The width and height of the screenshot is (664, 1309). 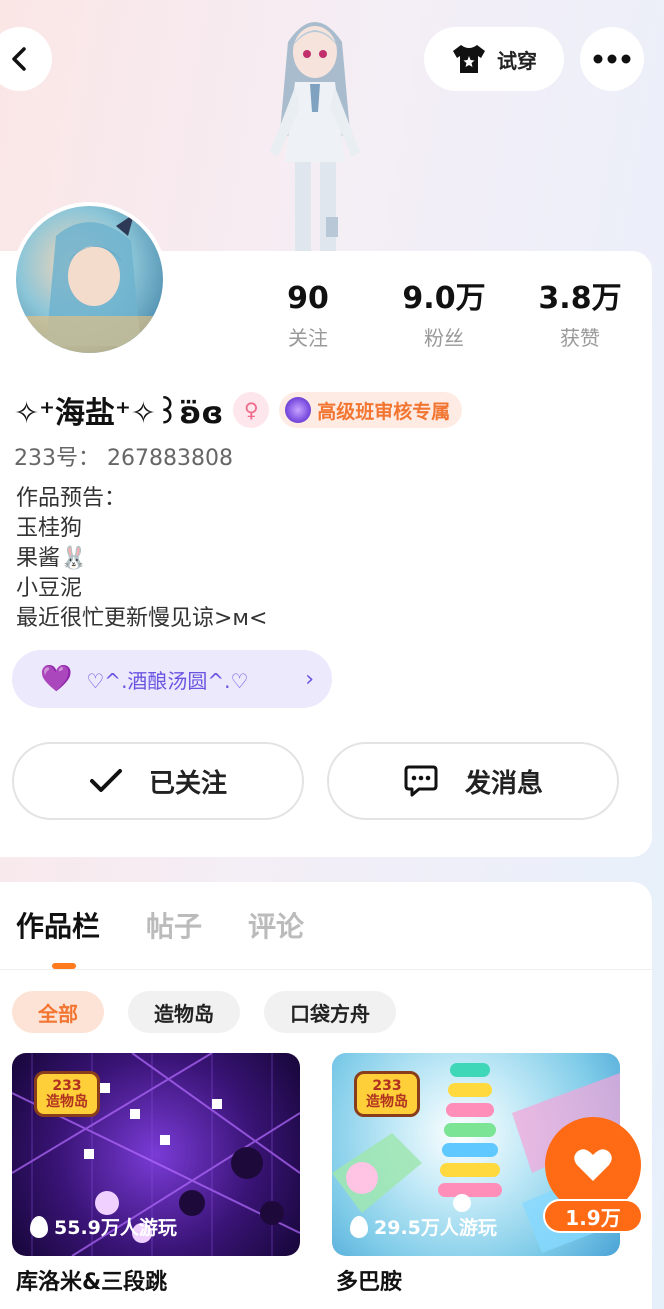 I want to click on user-name: ✧⁺海盐⁺✧꒱ʚ⃛ɞ, so click(x=119, y=413).